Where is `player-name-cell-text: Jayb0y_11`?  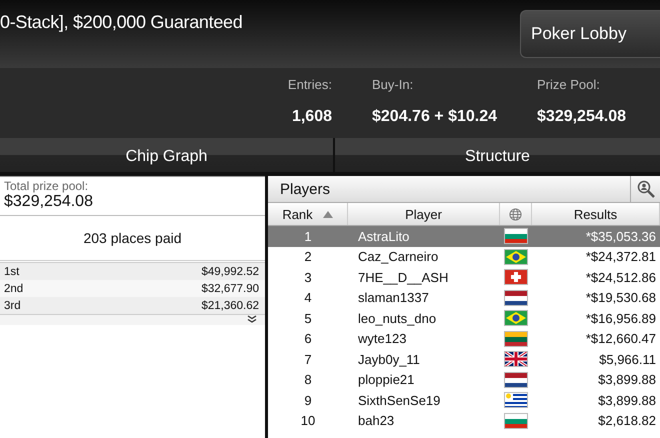 player-name-cell-text: Jayb0y_11 is located at coordinates (389, 359).